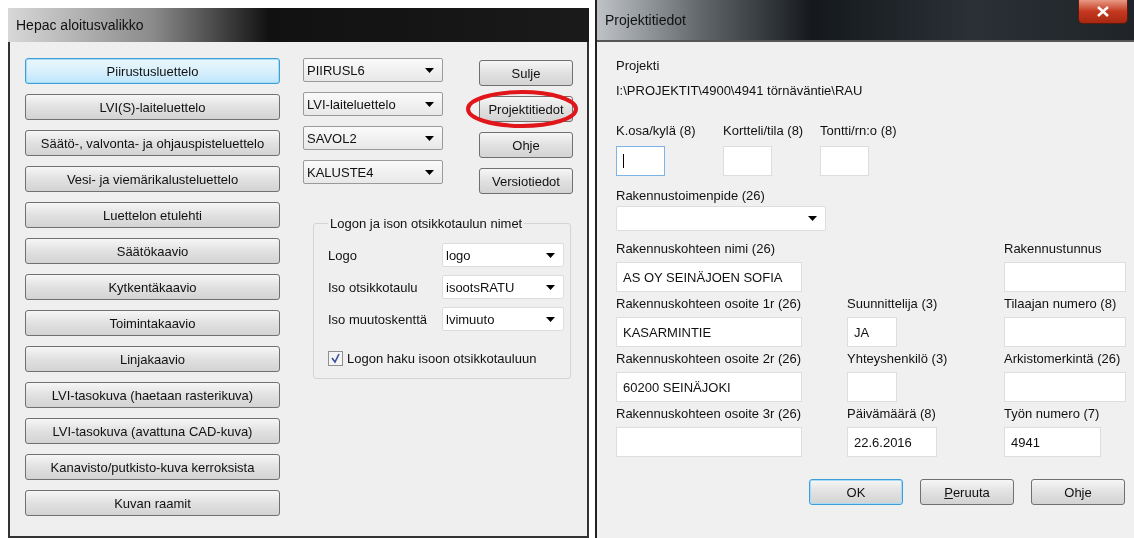 The height and width of the screenshot is (538, 1134). Describe the element at coordinates (1052, 413) in the screenshot. I see `field-label: Työn numero (7)` at that location.